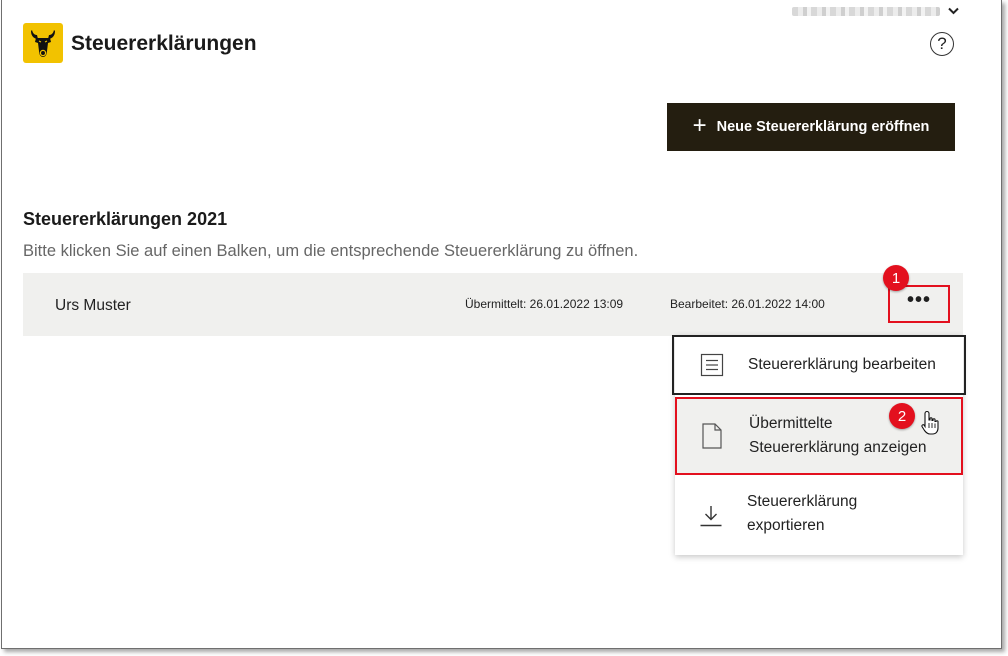  I want to click on user-menu, so click(875, 11).